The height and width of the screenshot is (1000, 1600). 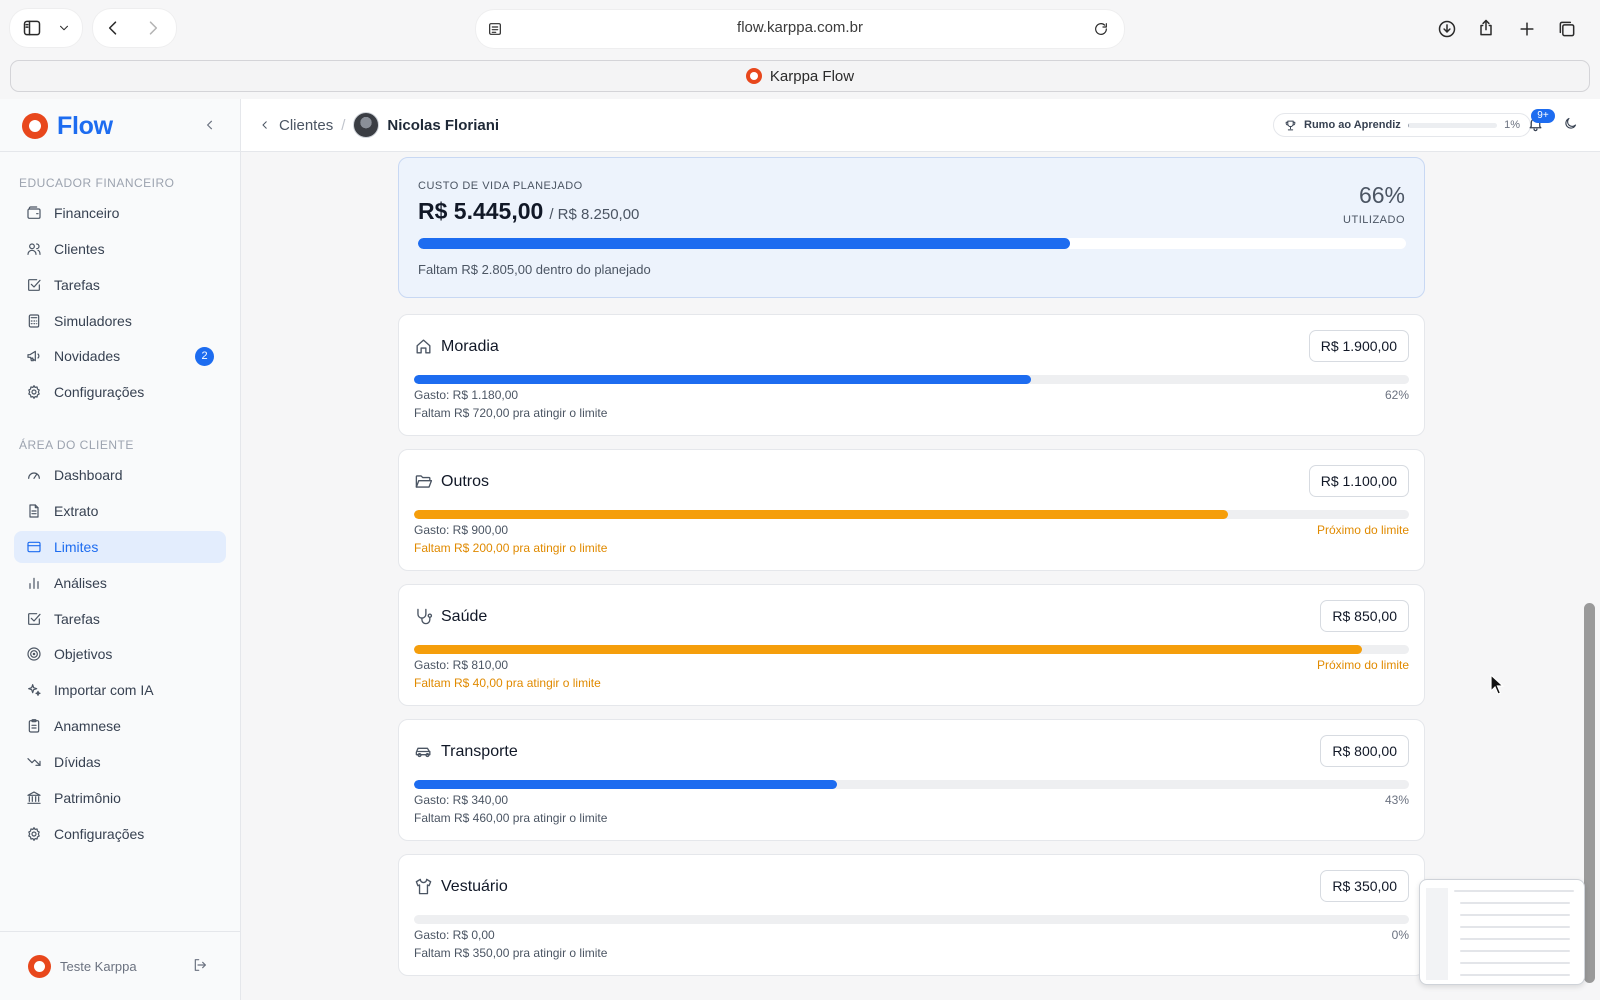 I want to click on brand: Flow, so click(x=67, y=126).